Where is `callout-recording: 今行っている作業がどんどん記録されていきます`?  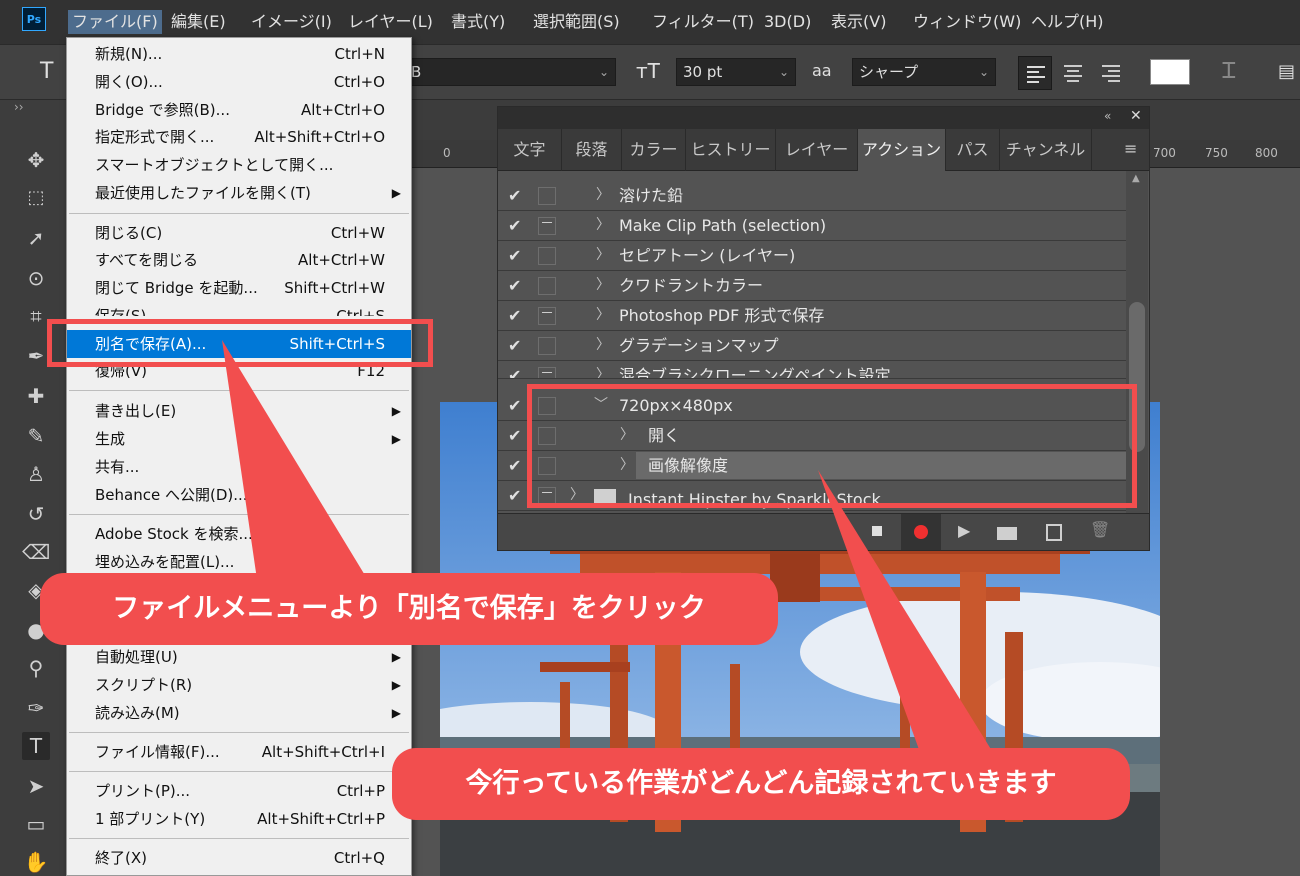 callout-recording: 今行っている作業がどんどん記録されていきます is located at coordinates (761, 784).